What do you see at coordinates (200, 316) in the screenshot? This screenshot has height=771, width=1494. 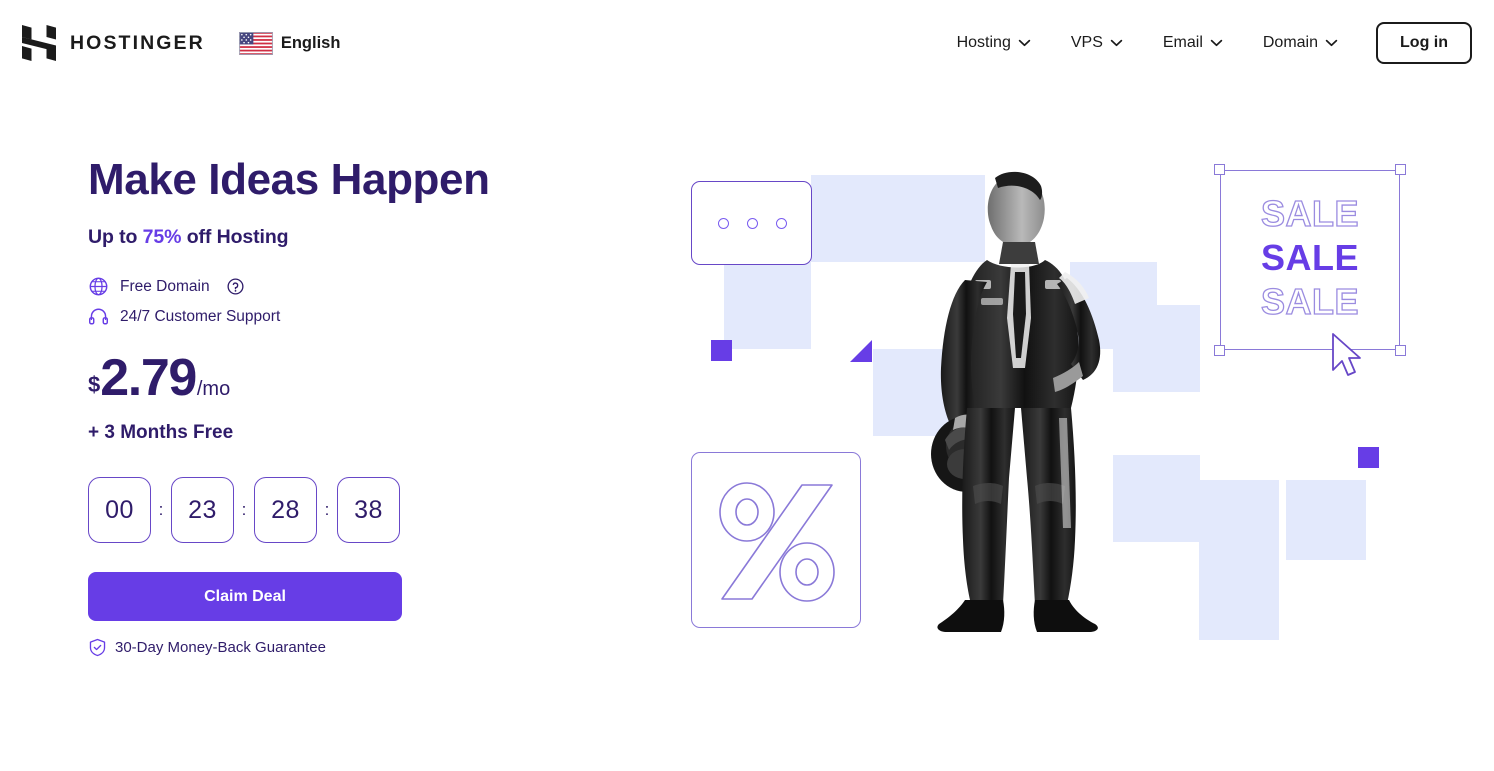 I see `feature-label: 24/7 Customer Support` at bounding box center [200, 316].